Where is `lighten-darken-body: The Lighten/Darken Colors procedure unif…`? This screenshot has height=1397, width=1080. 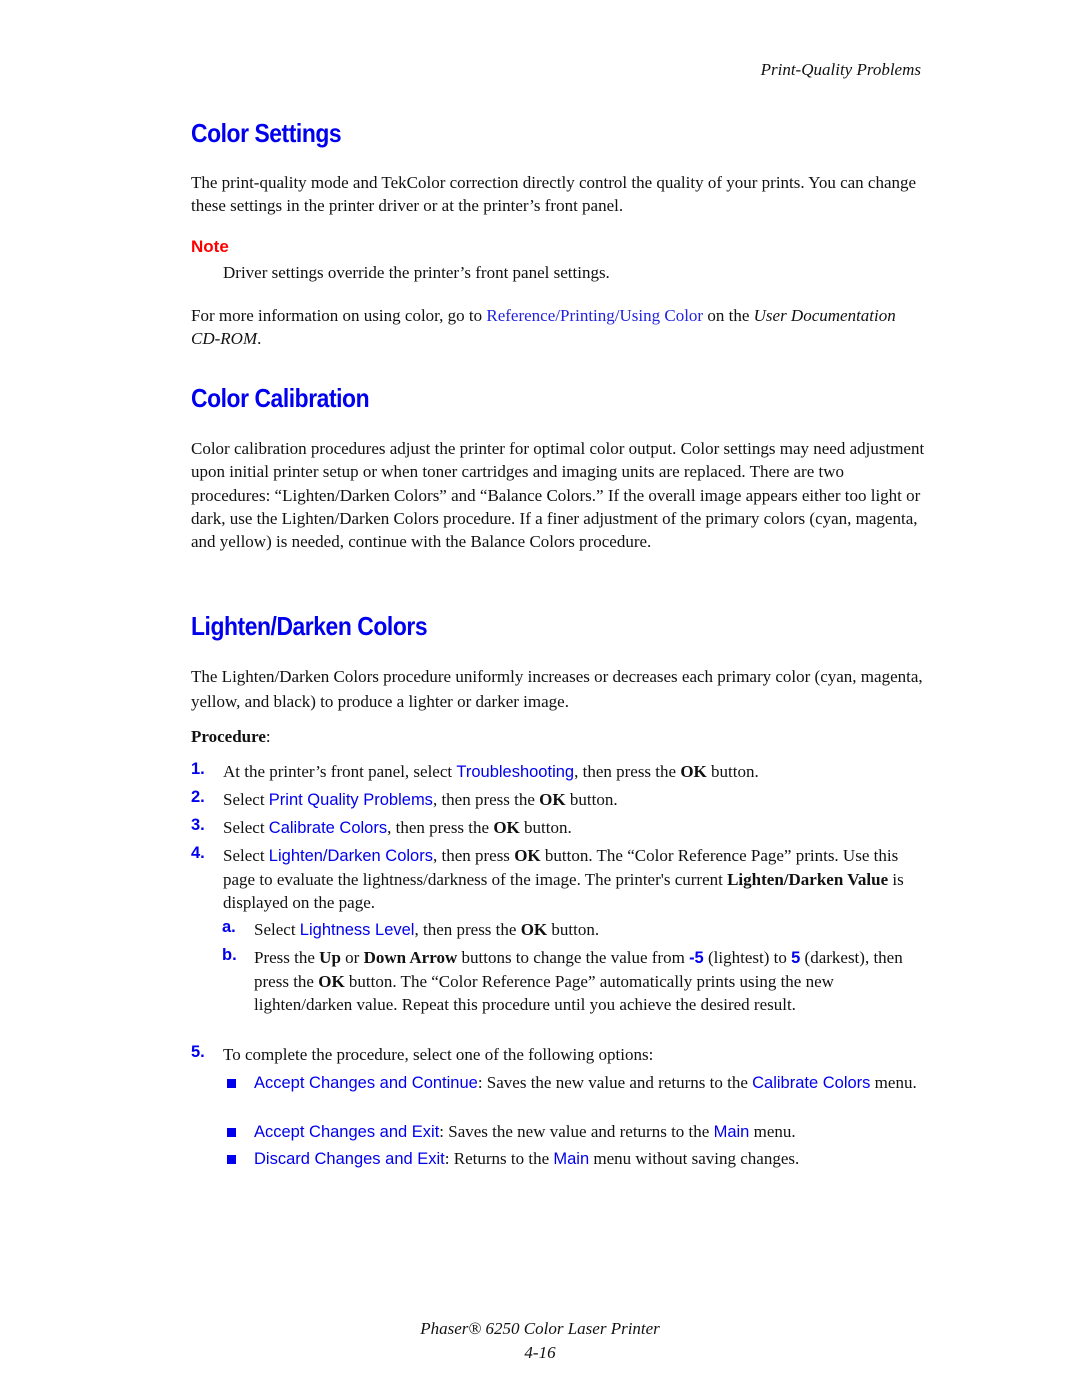 lighten-darken-body: The Lighten/Darken Colors procedure unif… is located at coordinates (557, 689).